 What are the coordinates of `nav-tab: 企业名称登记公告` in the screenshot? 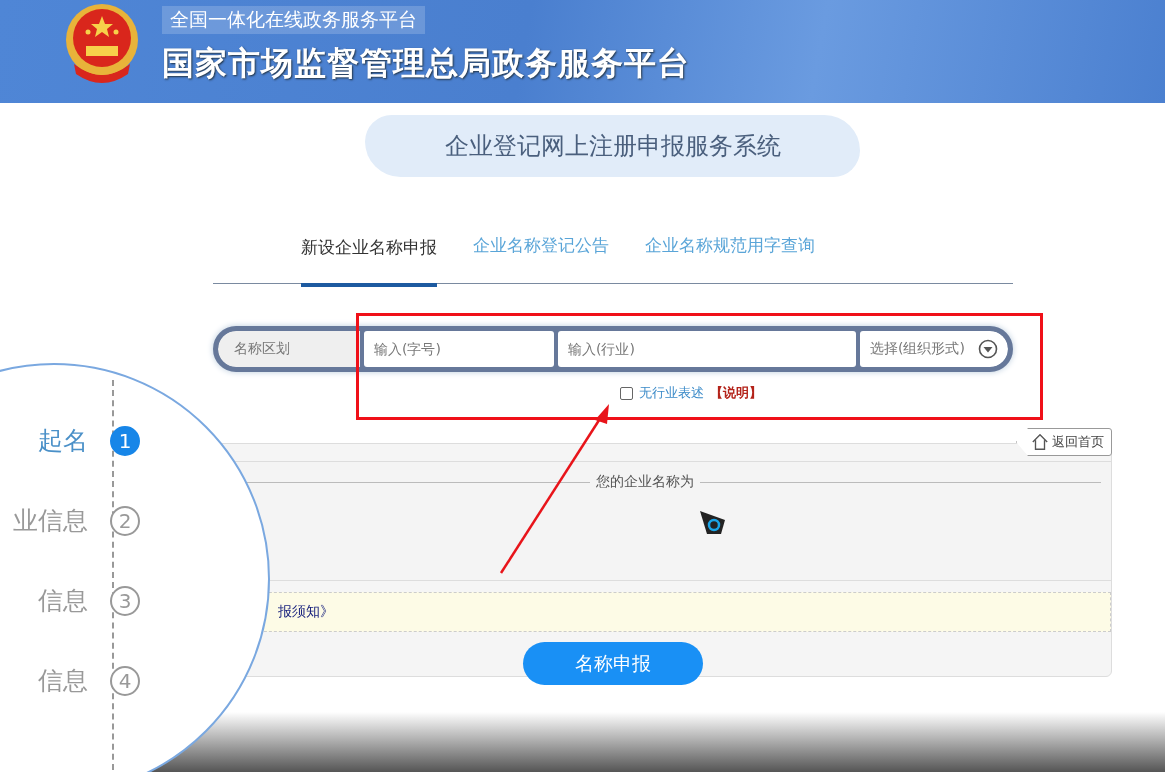 It's located at (541, 256).